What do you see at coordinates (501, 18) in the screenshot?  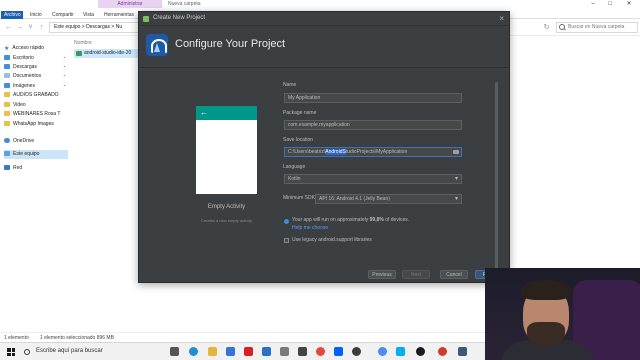 I see `close-icon: ×` at bounding box center [501, 18].